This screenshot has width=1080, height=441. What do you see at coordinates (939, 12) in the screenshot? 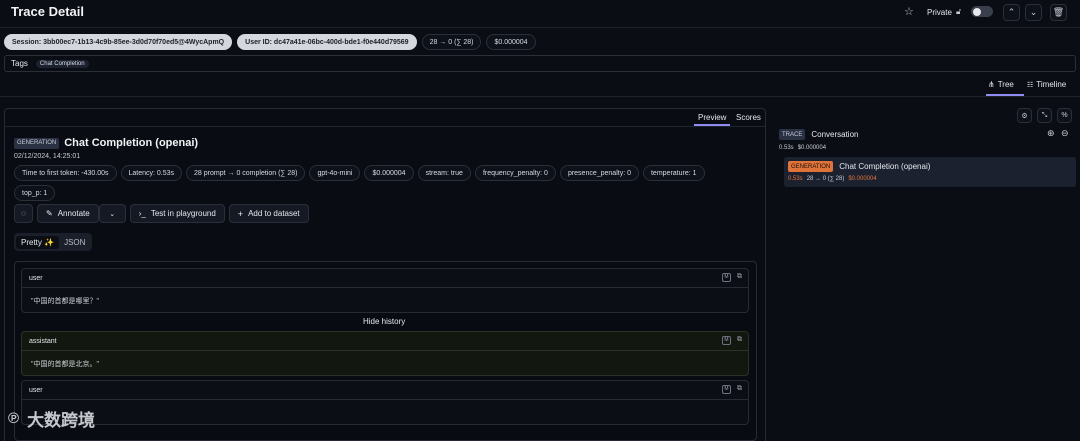
I see `private-label: Private` at bounding box center [939, 12].